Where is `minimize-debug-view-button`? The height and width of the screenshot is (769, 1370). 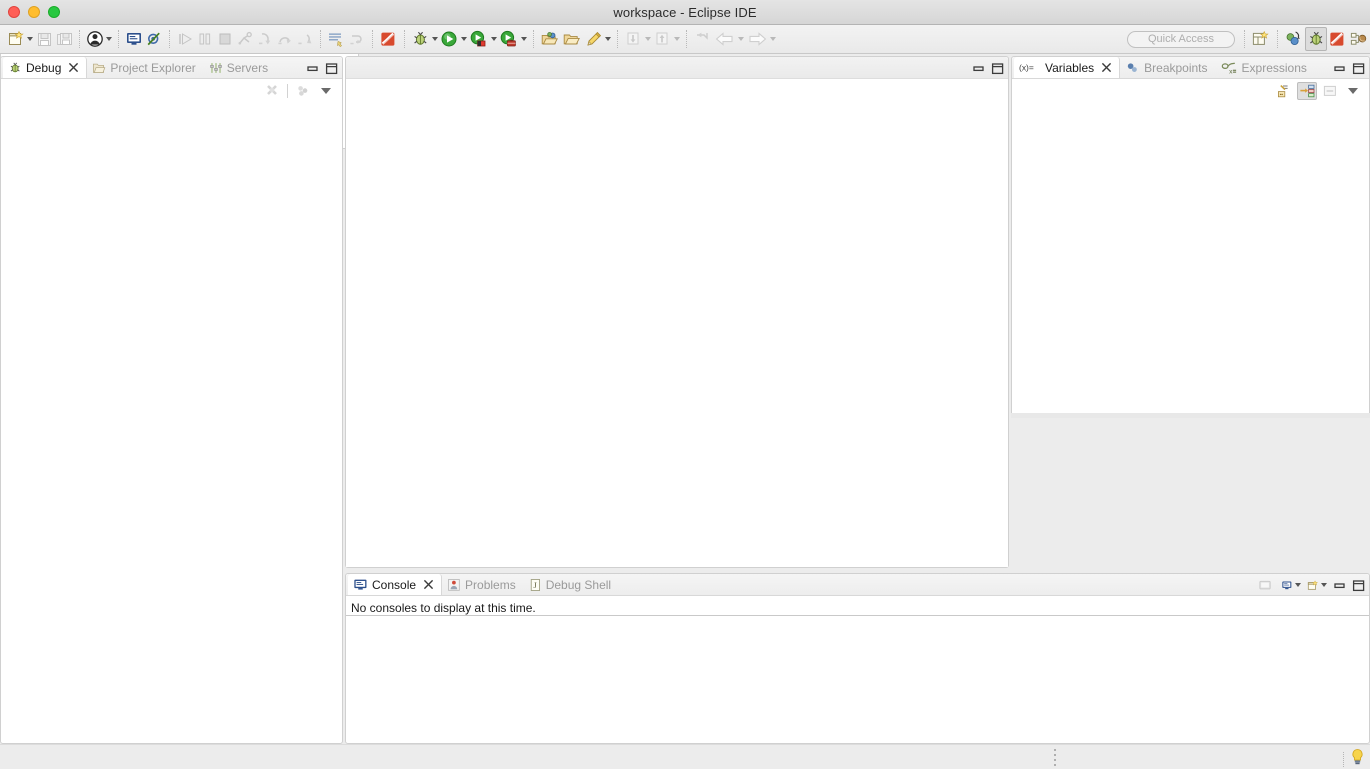
minimize-debug-view-button is located at coordinates (312, 68).